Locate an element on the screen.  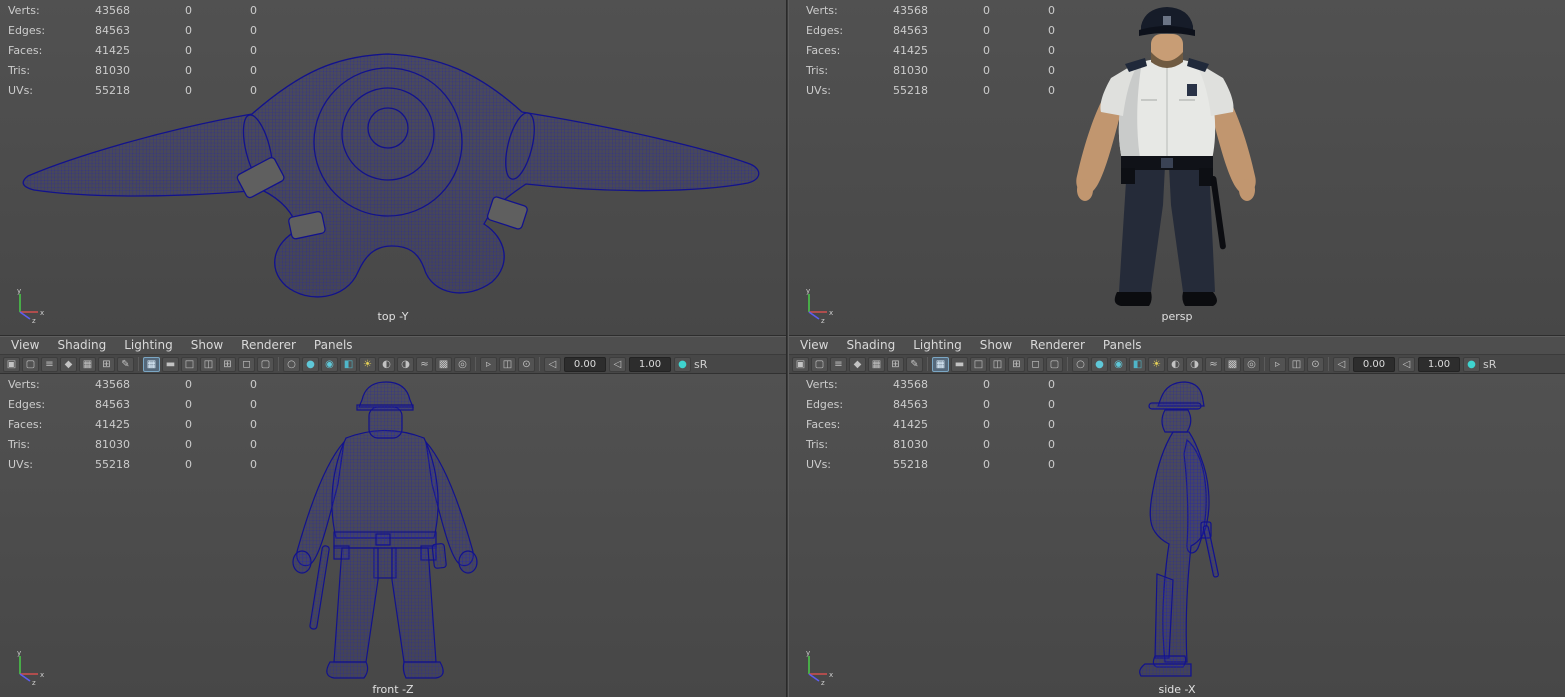
hud-total-count: 84563 is located at coordinates (112, 30).